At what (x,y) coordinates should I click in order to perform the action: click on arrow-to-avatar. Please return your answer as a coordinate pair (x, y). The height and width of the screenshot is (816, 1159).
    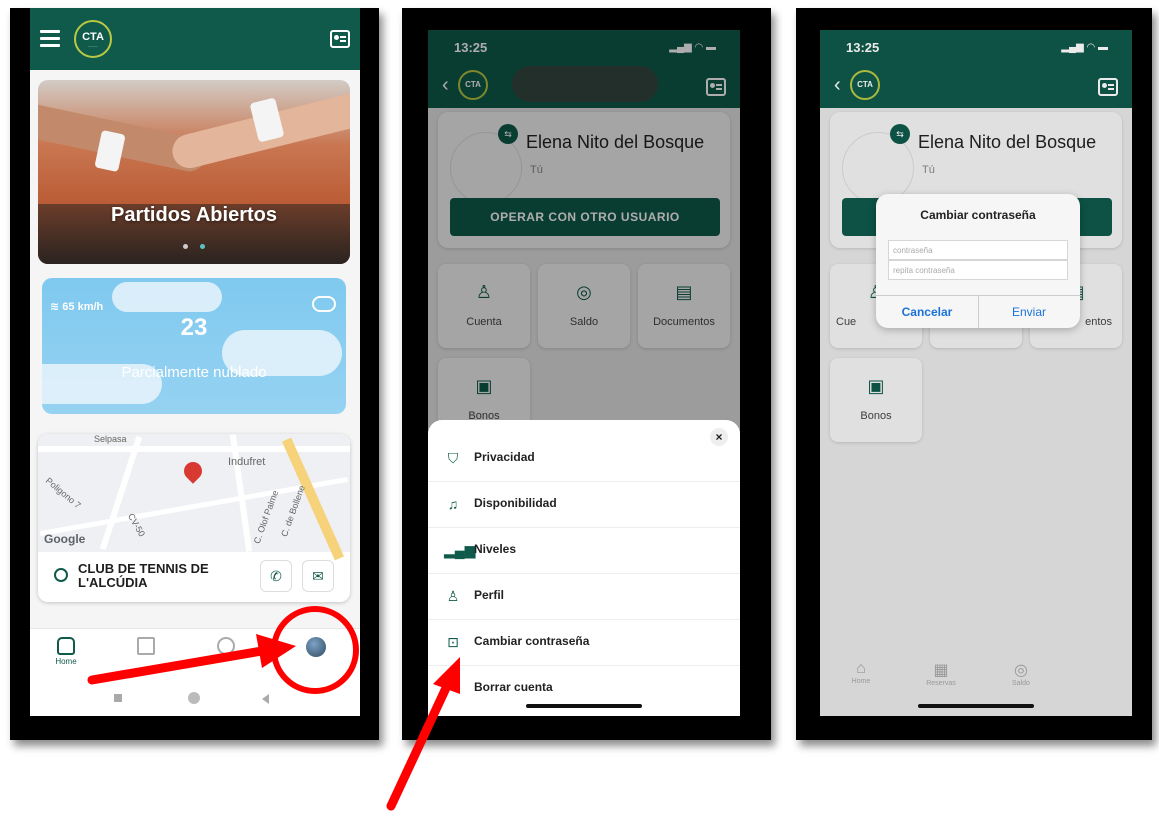
    Looking at the image, I should click on (177, 665).